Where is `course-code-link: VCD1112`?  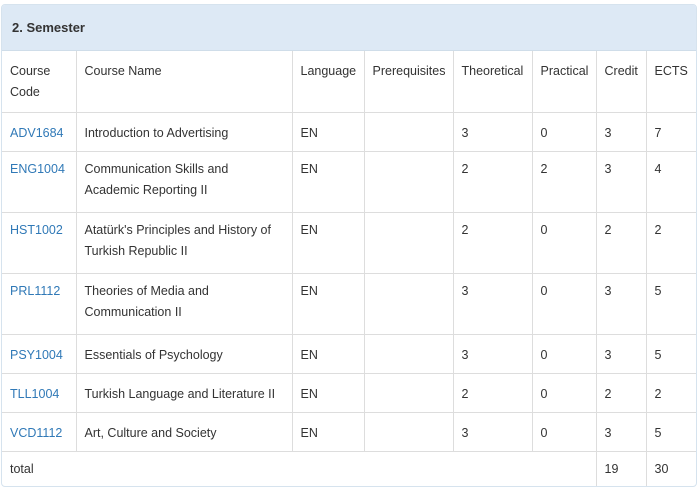
course-code-link: VCD1112 is located at coordinates (36, 433).